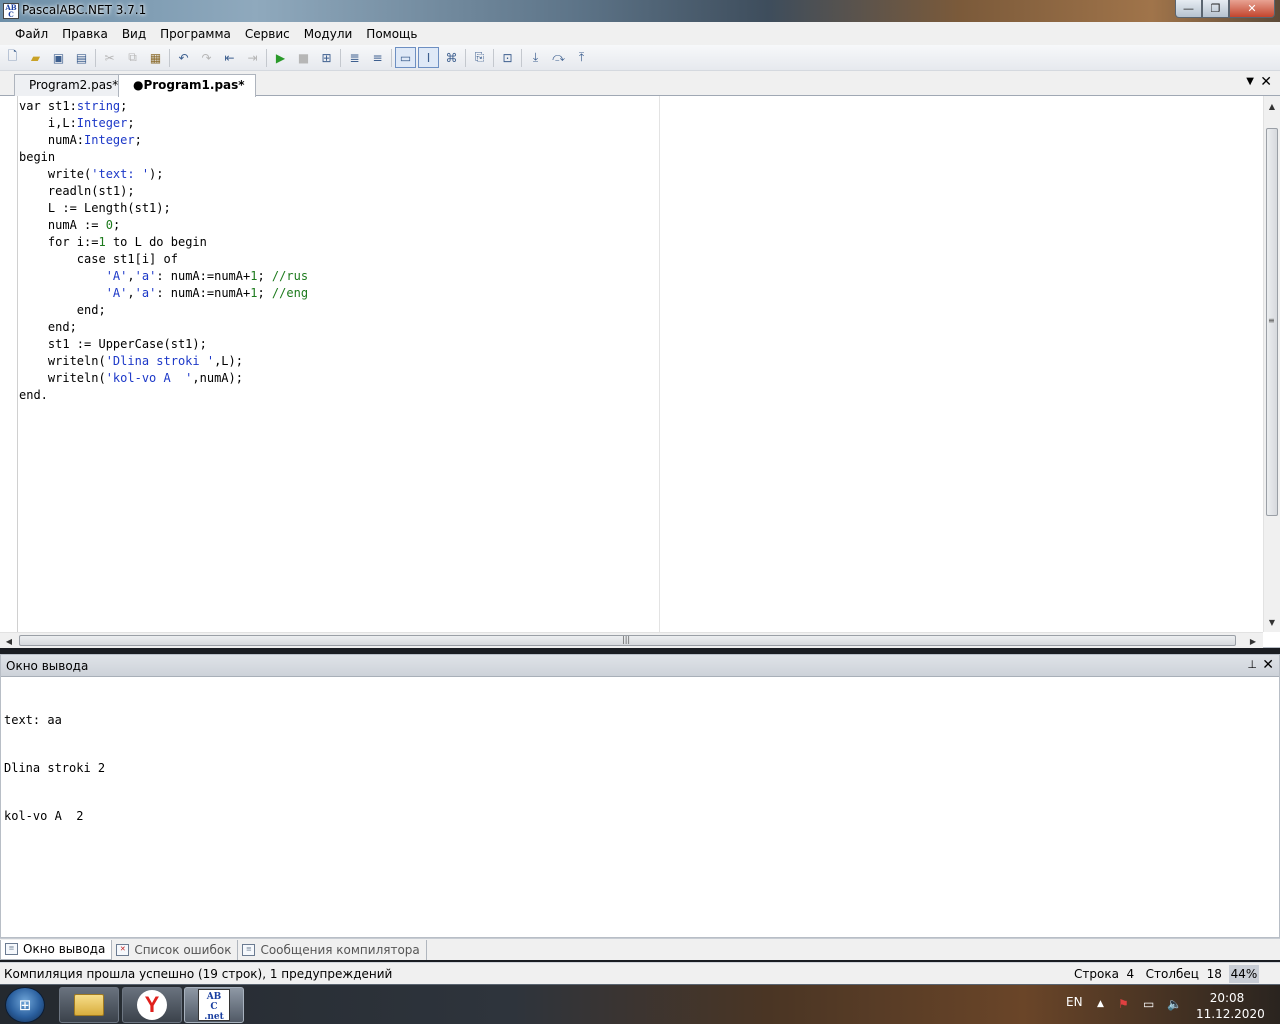 This screenshot has width=1280, height=1024. What do you see at coordinates (1227, 998) in the screenshot?
I see `clock-time: 20:08` at bounding box center [1227, 998].